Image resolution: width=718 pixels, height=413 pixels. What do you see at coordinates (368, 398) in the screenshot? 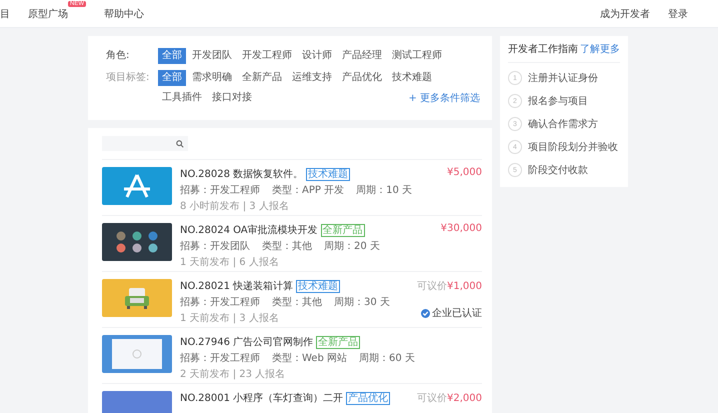
I see `project-tag: 产品优化` at bounding box center [368, 398].